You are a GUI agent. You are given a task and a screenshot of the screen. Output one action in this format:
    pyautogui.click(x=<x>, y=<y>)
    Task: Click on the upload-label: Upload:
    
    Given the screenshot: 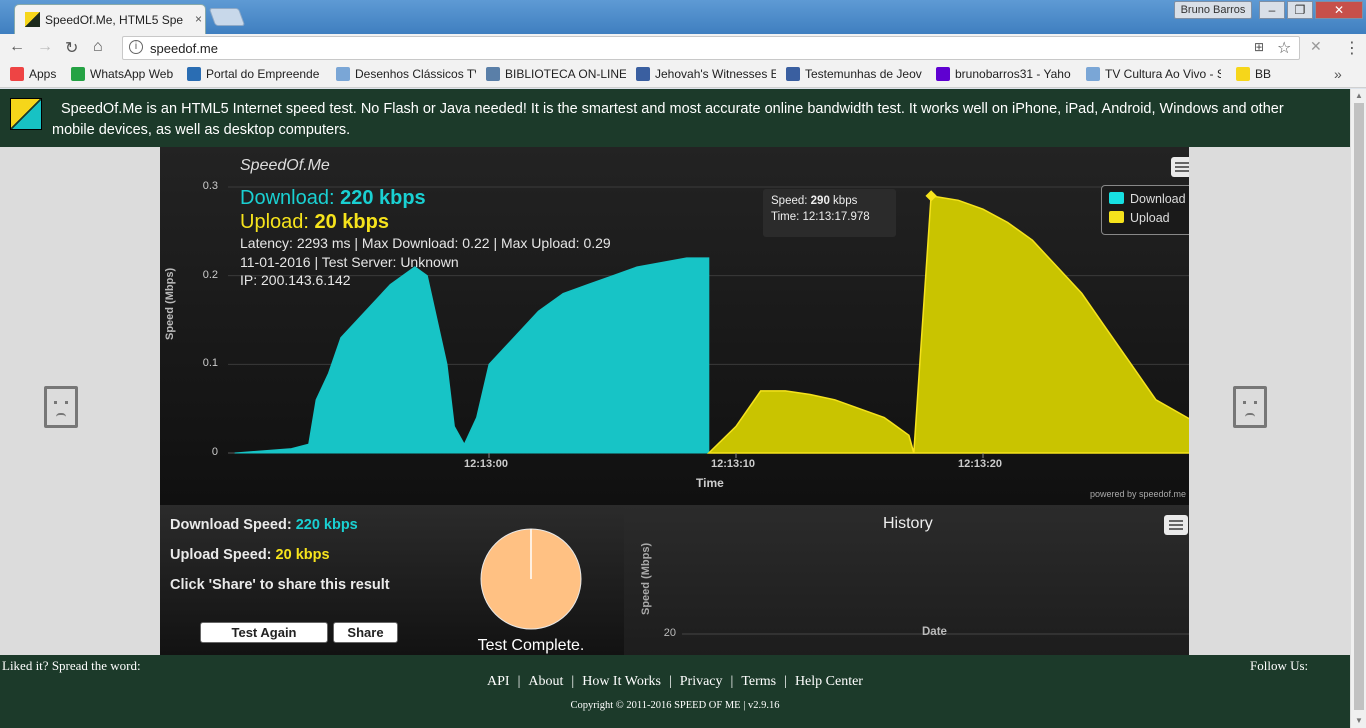 What is the action you would take?
    pyautogui.click(x=274, y=222)
    